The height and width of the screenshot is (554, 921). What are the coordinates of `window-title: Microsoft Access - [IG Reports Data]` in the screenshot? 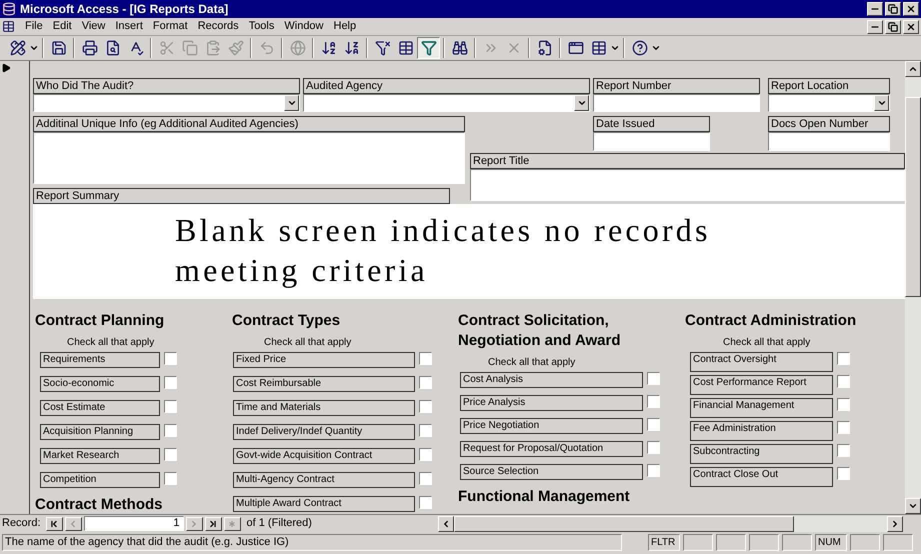 It's located at (124, 9).